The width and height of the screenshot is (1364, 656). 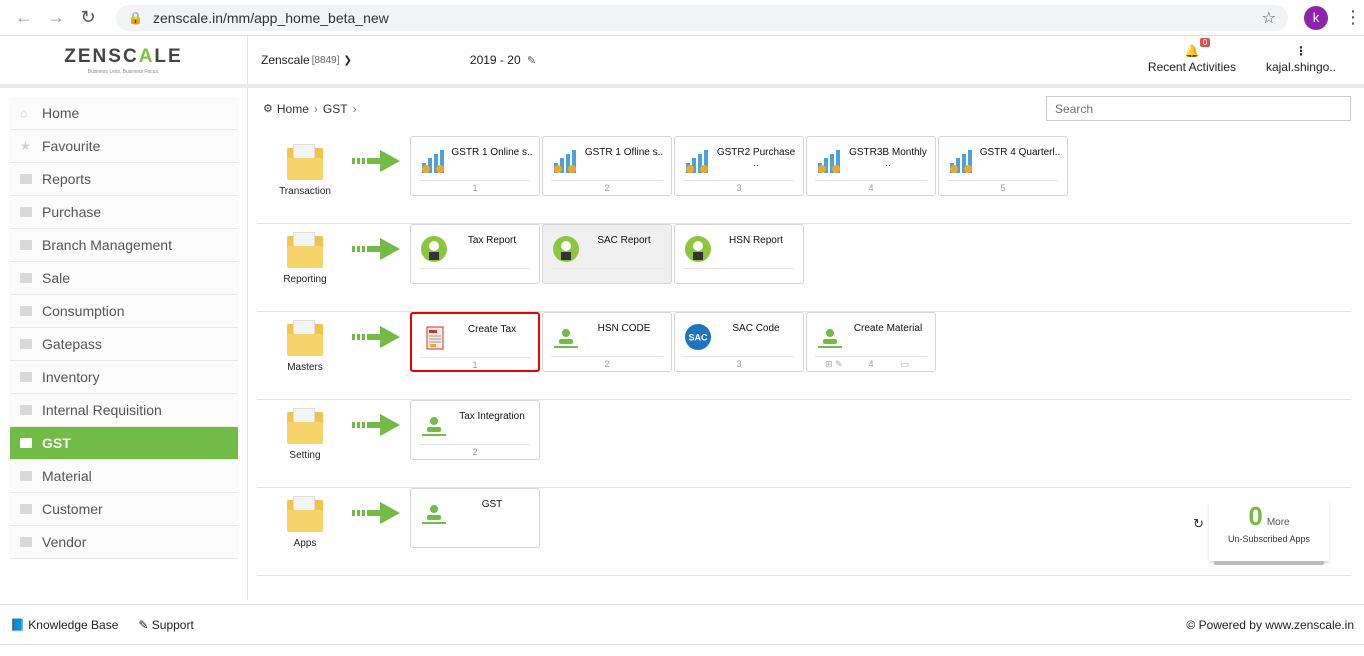 I want to click on group-label-text: Apps, so click(x=305, y=543).